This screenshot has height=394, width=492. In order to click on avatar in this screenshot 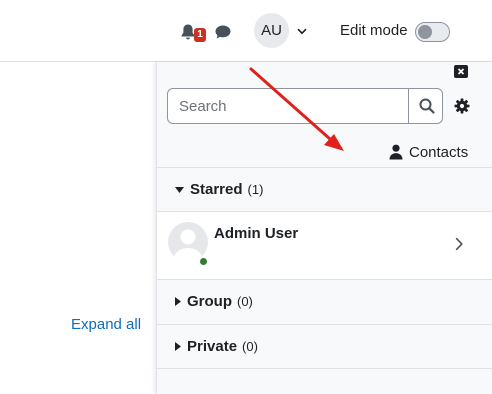, I will do `click(188, 242)`.